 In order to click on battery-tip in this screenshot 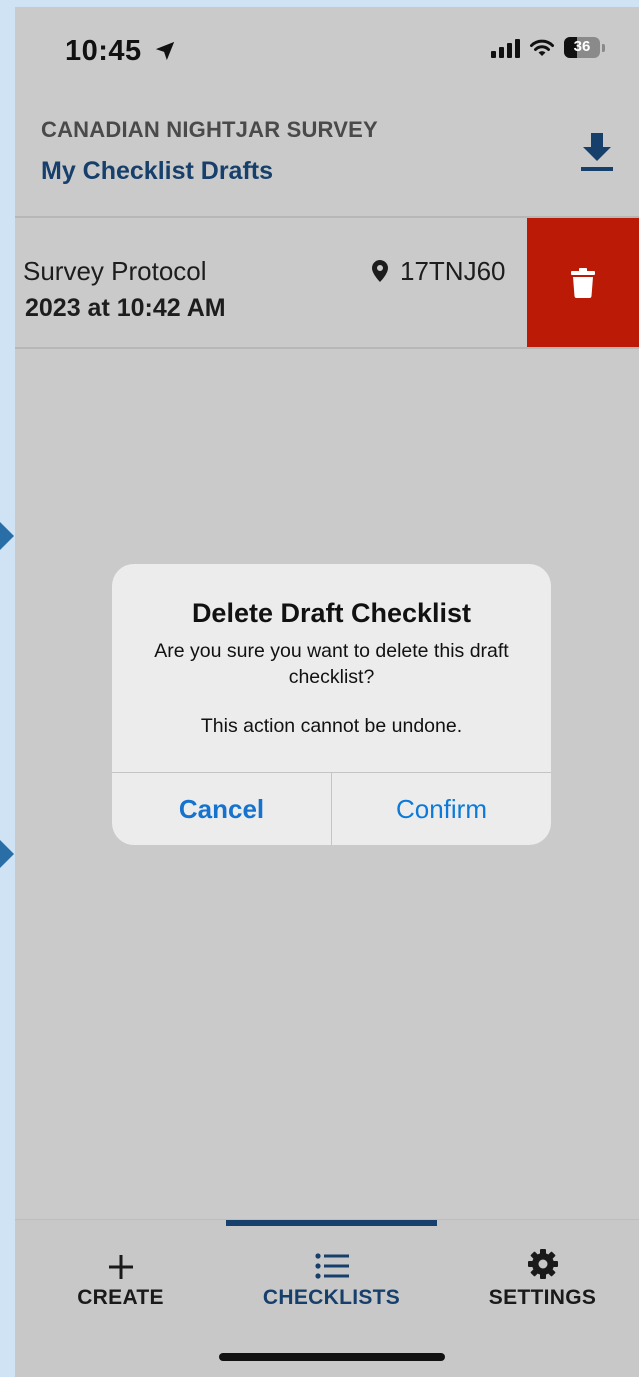, I will do `click(603, 47)`.